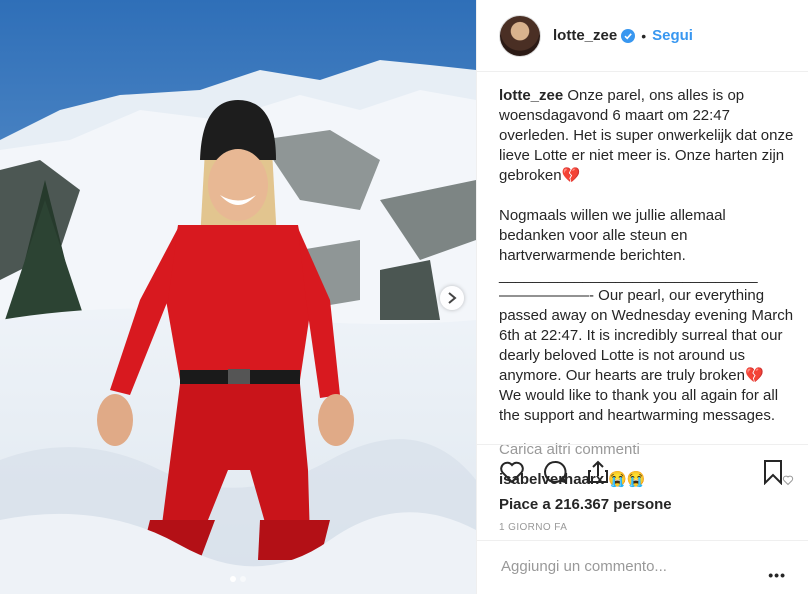 The image size is (808, 595). I want to click on like-heart-icon, so click(512, 472).